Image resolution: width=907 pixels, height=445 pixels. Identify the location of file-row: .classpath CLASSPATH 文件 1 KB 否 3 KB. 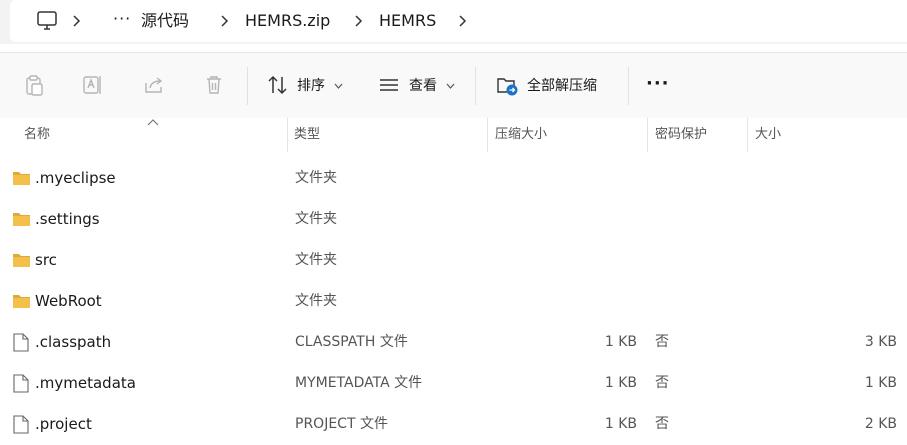
(453, 342).